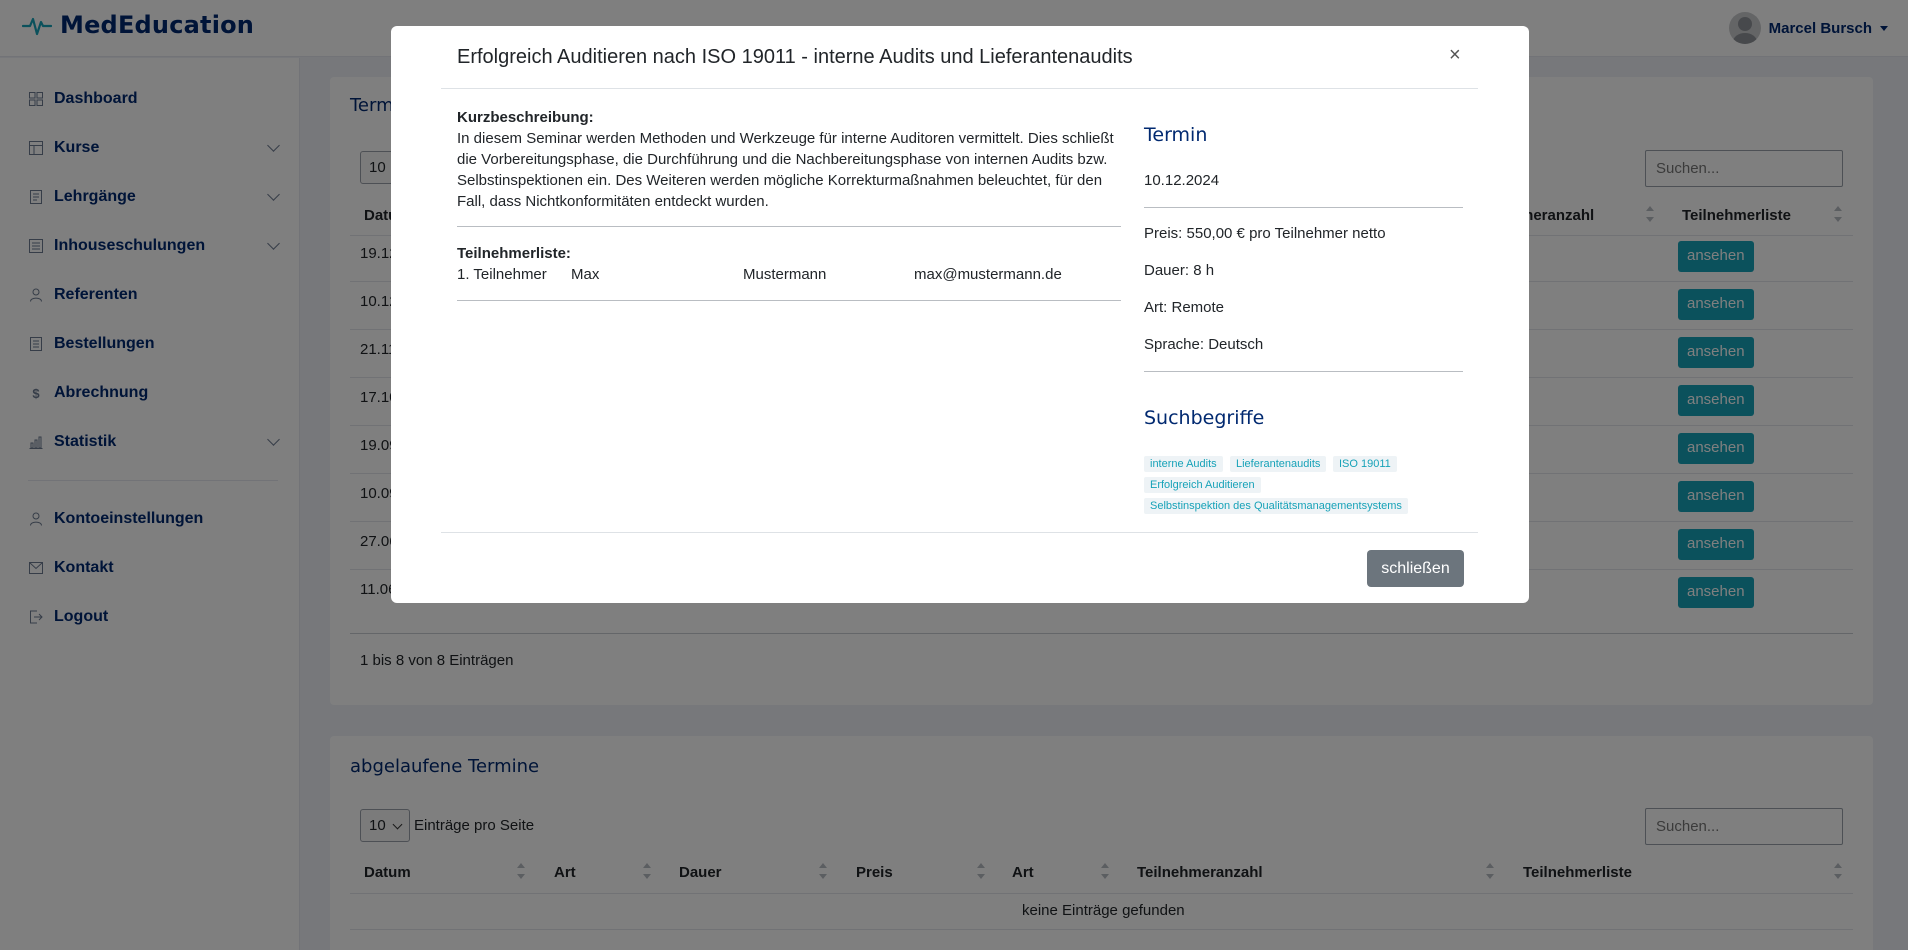 Image resolution: width=1908 pixels, height=950 pixels. I want to click on termin-date: 10.12.2024, so click(1182, 180).